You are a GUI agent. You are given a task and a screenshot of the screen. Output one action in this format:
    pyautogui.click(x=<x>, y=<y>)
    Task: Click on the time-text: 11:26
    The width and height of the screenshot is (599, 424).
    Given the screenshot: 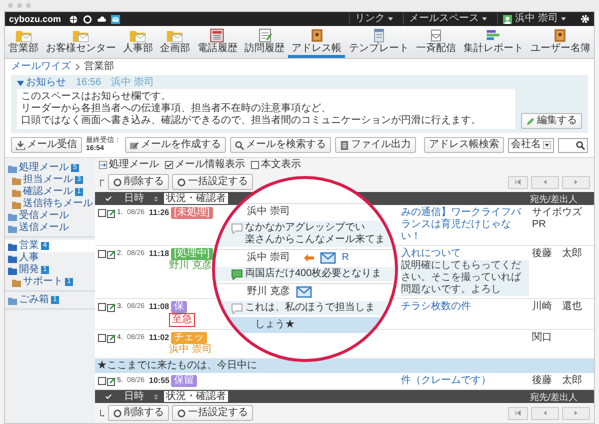 What is the action you would take?
    pyautogui.click(x=159, y=213)
    